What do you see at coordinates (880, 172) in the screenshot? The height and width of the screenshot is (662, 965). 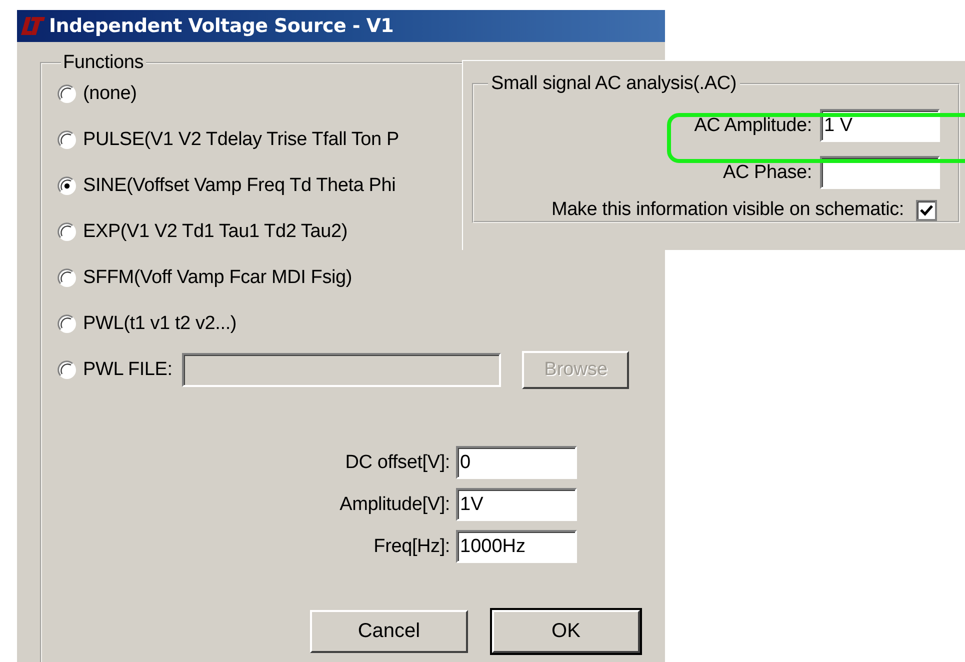 I see `text-field` at bounding box center [880, 172].